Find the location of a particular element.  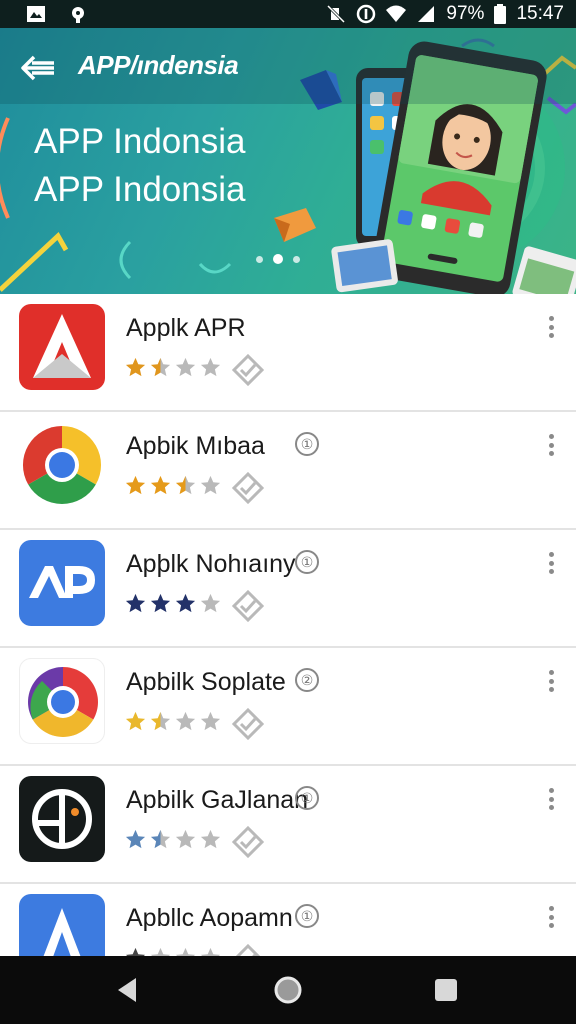

battery-icon is located at coordinates (500, 14).